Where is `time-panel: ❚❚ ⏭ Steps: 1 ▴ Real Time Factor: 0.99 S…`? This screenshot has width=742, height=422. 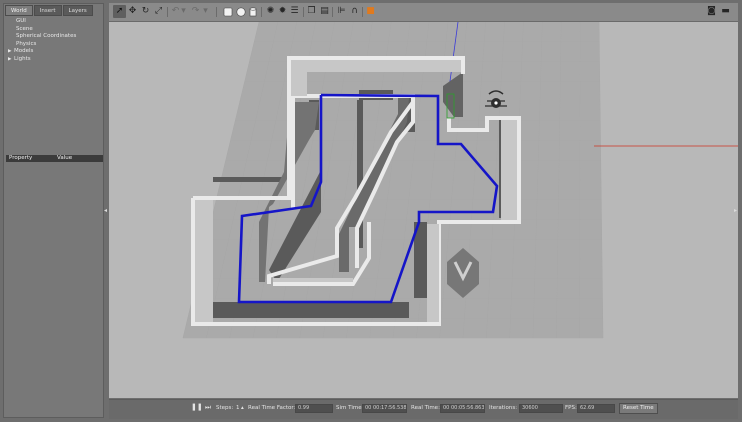 time-panel: ❚❚ ⏭ Steps: 1 ▴ Real Time Factor: 0.99 S… is located at coordinates (423, 409).